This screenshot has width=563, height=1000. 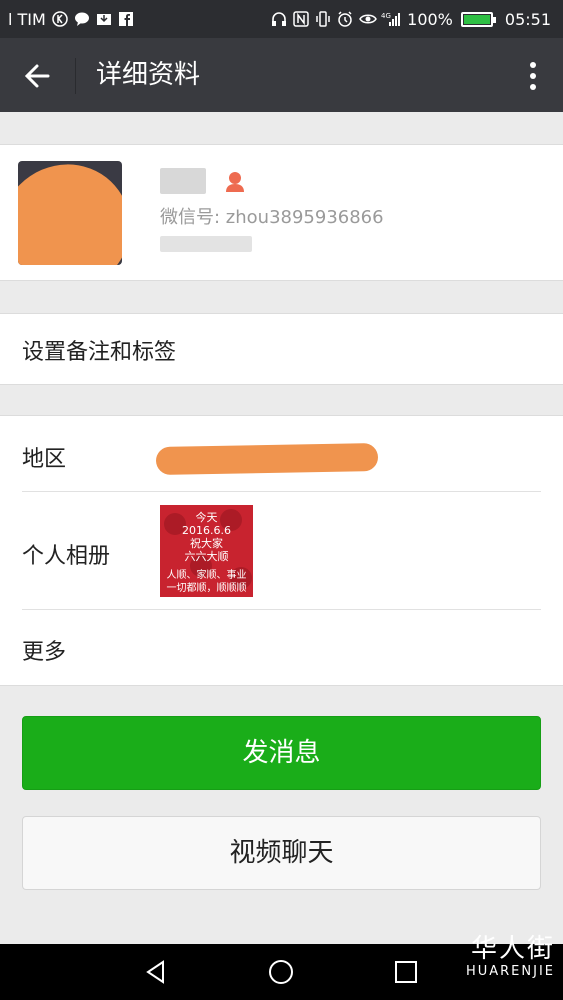 I want to click on more-label: 更多, so click(x=44, y=652).